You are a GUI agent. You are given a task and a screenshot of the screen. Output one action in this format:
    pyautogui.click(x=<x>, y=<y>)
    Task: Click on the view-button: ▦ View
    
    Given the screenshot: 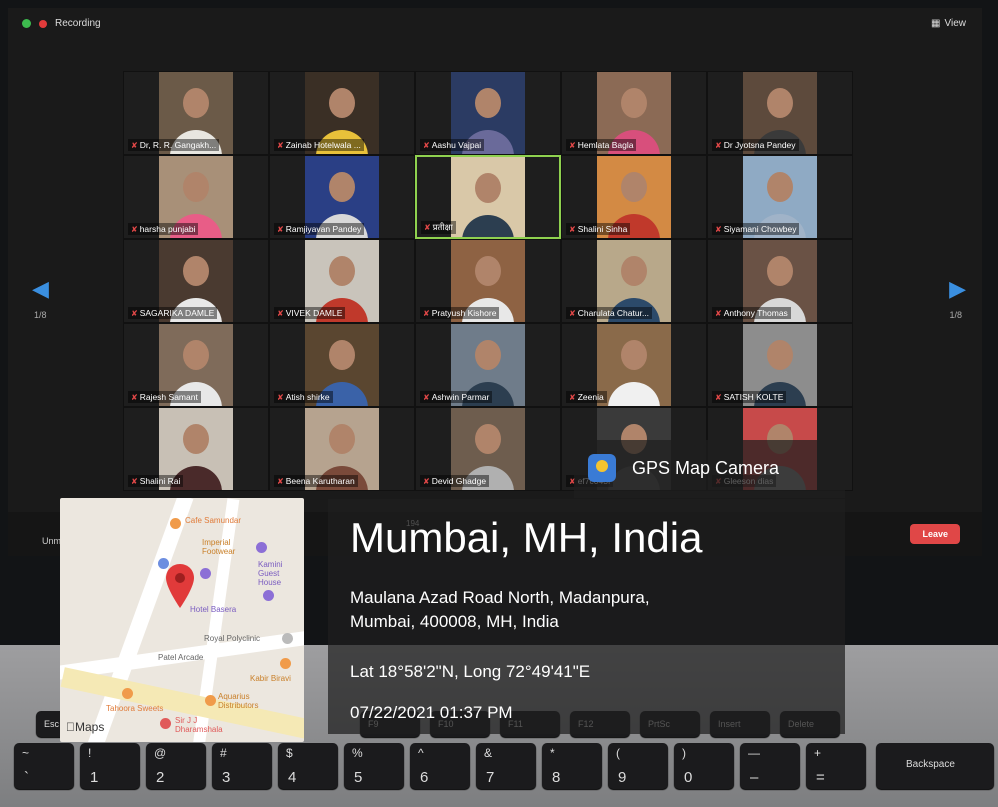 What is the action you would take?
    pyautogui.click(x=948, y=23)
    